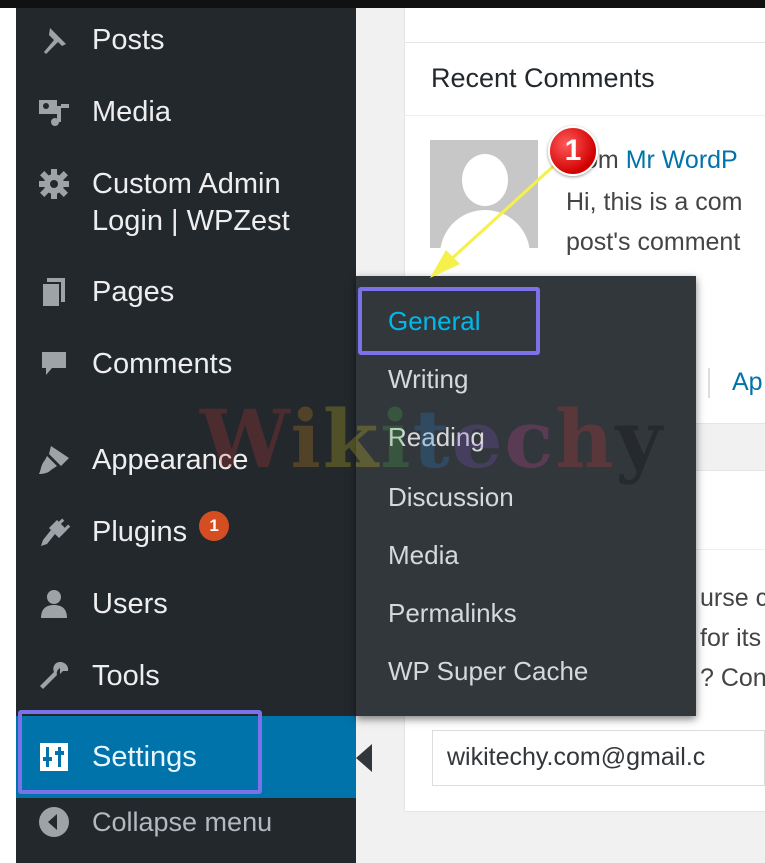 This screenshot has width=765, height=863. What do you see at coordinates (495, 219) in the screenshot?
I see `annotation-arrow` at bounding box center [495, 219].